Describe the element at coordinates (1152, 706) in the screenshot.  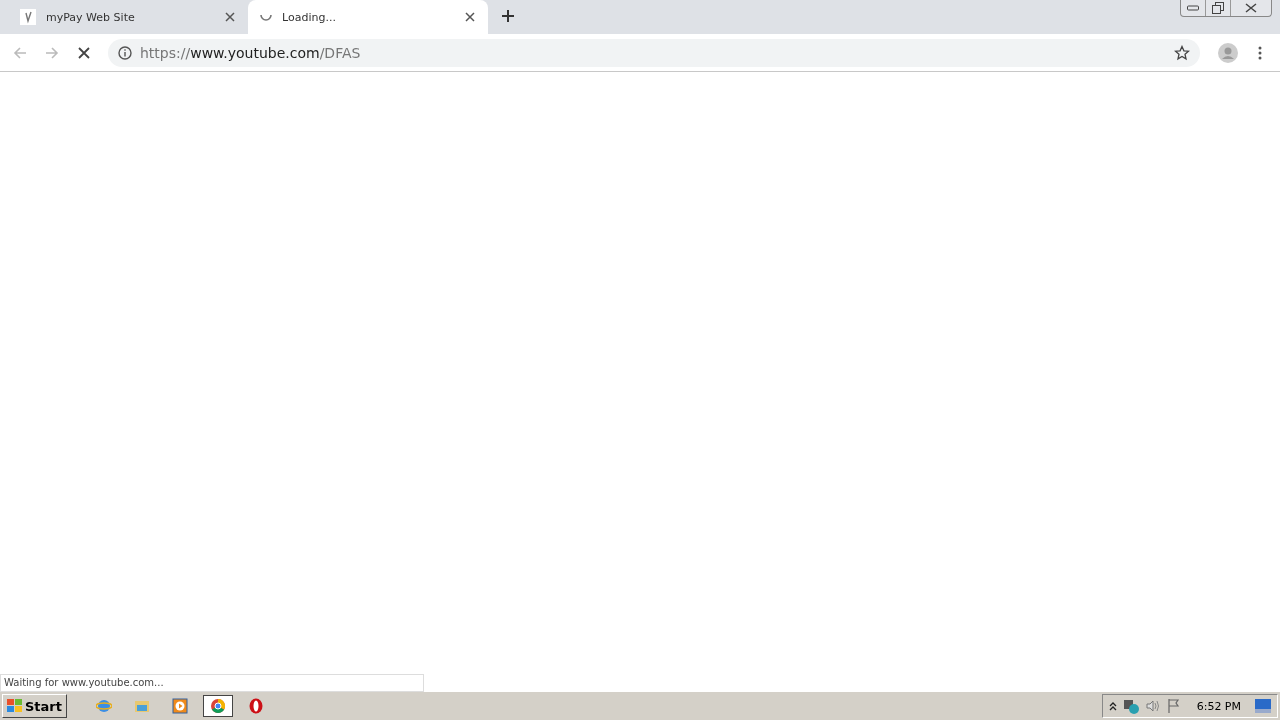
I see `speaker-icon` at that location.